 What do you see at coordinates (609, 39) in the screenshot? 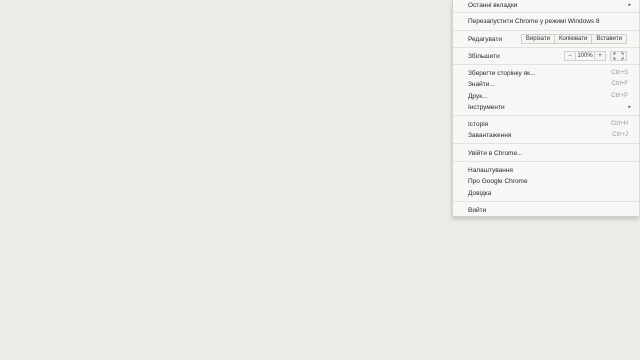
I see `paste-button: Вставити` at bounding box center [609, 39].